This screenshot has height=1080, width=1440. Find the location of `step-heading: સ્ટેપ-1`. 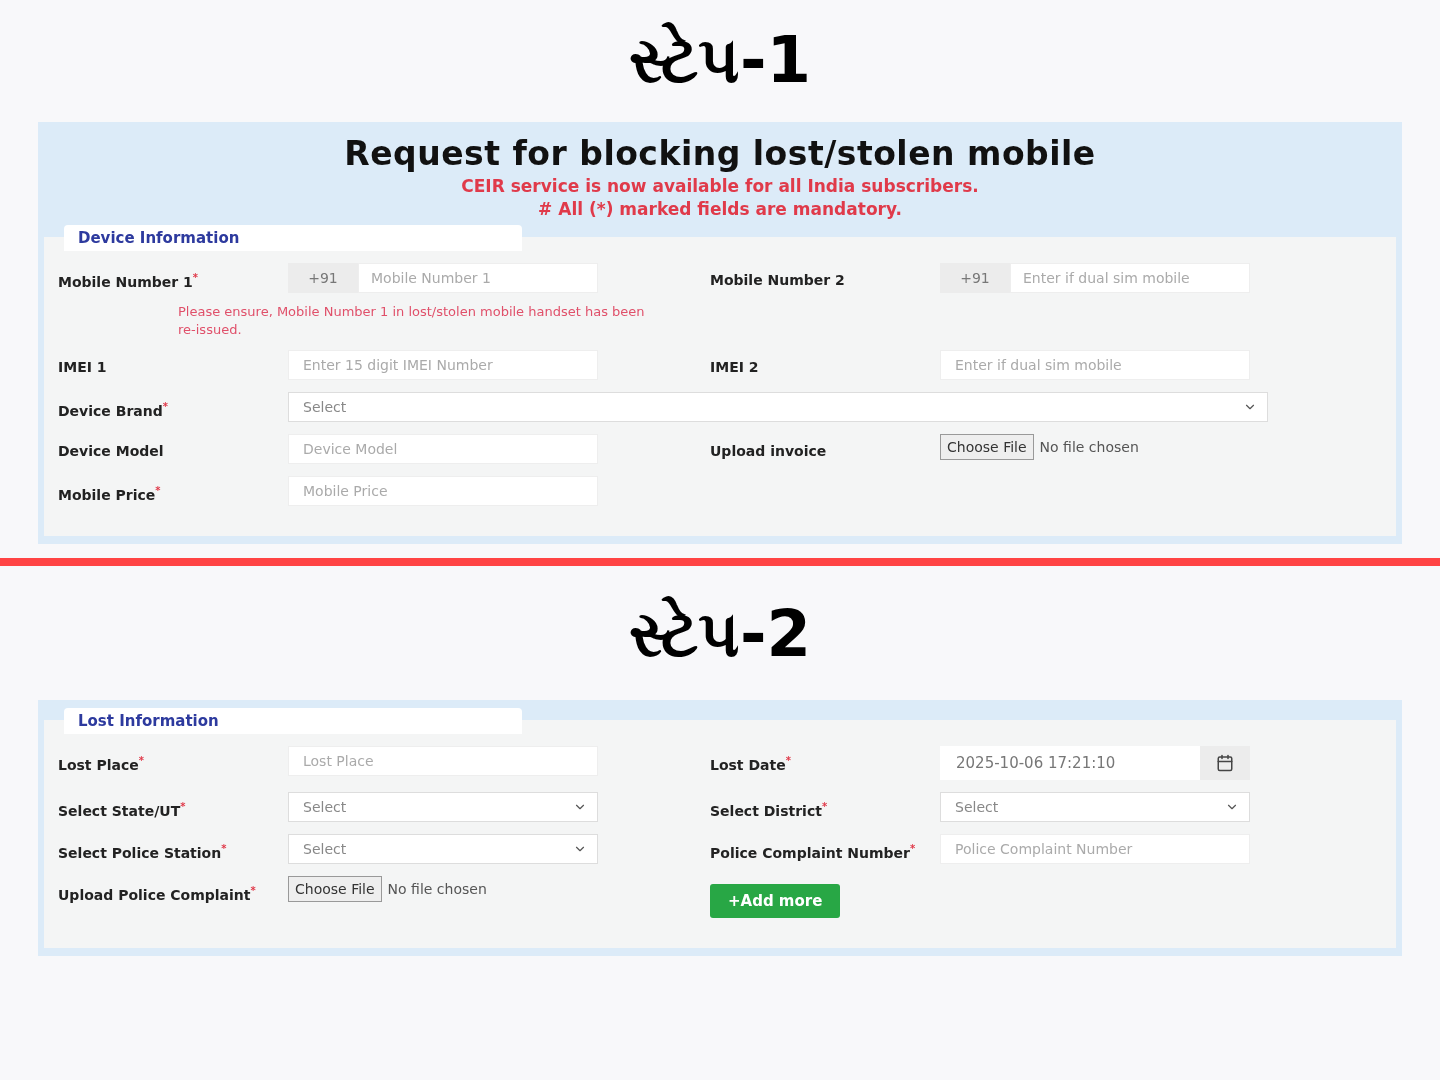

step-heading: સ્ટેપ-1 is located at coordinates (720, 60).